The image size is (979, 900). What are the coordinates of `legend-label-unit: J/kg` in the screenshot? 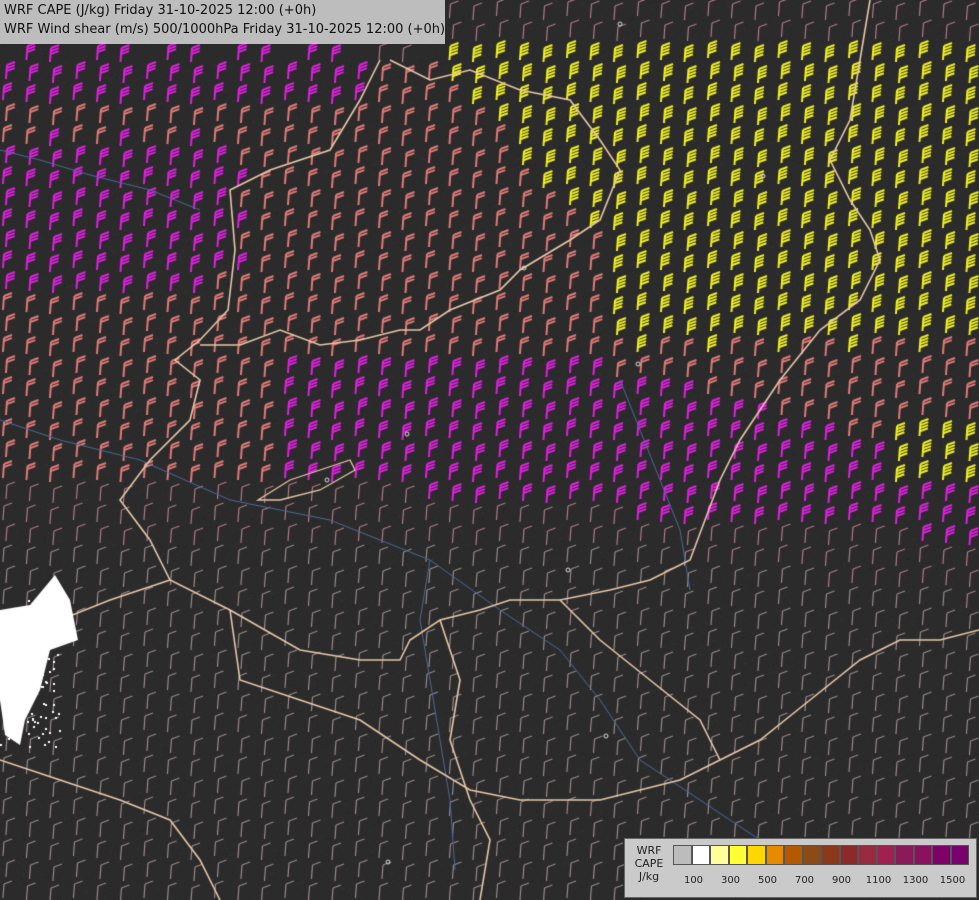 It's located at (649, 876).